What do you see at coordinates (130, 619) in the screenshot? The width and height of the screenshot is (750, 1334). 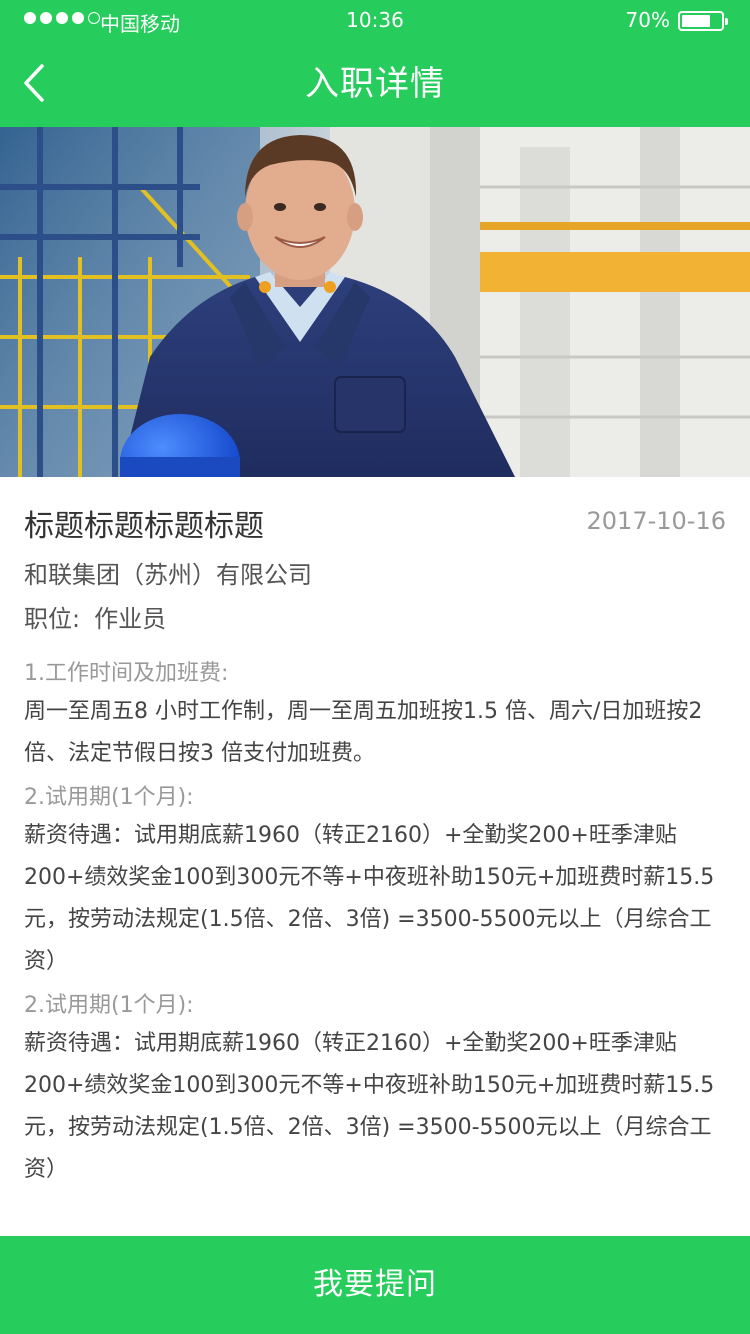 I see `position-value: 作业员` at bounding box center [130, 619].